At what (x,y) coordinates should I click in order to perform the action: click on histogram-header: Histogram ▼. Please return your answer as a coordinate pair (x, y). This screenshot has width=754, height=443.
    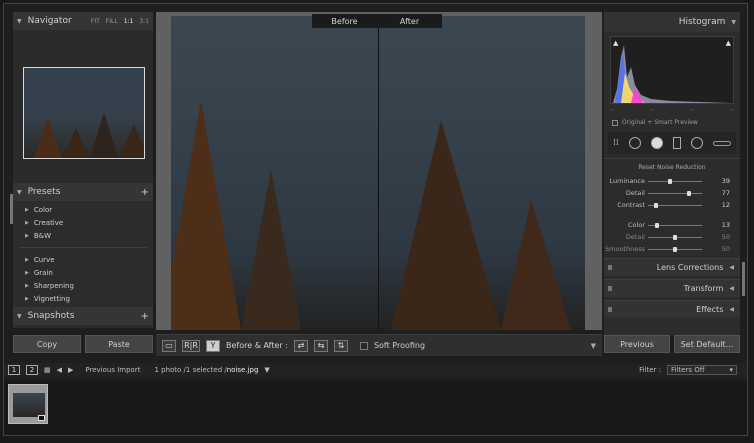
    Looking at the image, I should click on (672, 22).